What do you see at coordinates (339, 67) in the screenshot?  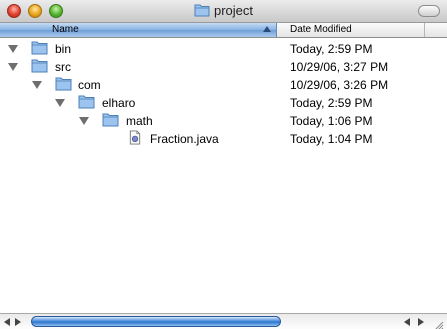 I see `date-modified: 10/29/06, 3:27 PM` at bounding box center [339, 67].